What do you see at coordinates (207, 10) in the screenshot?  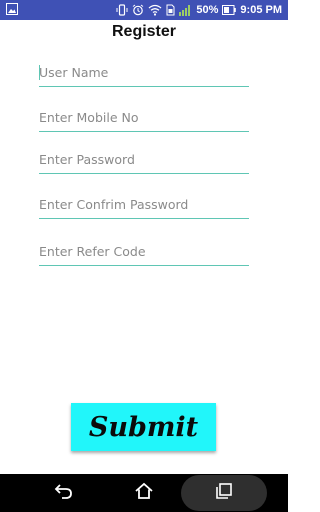 I see `battery-percent: 50%` at bounding box center [207, 10].